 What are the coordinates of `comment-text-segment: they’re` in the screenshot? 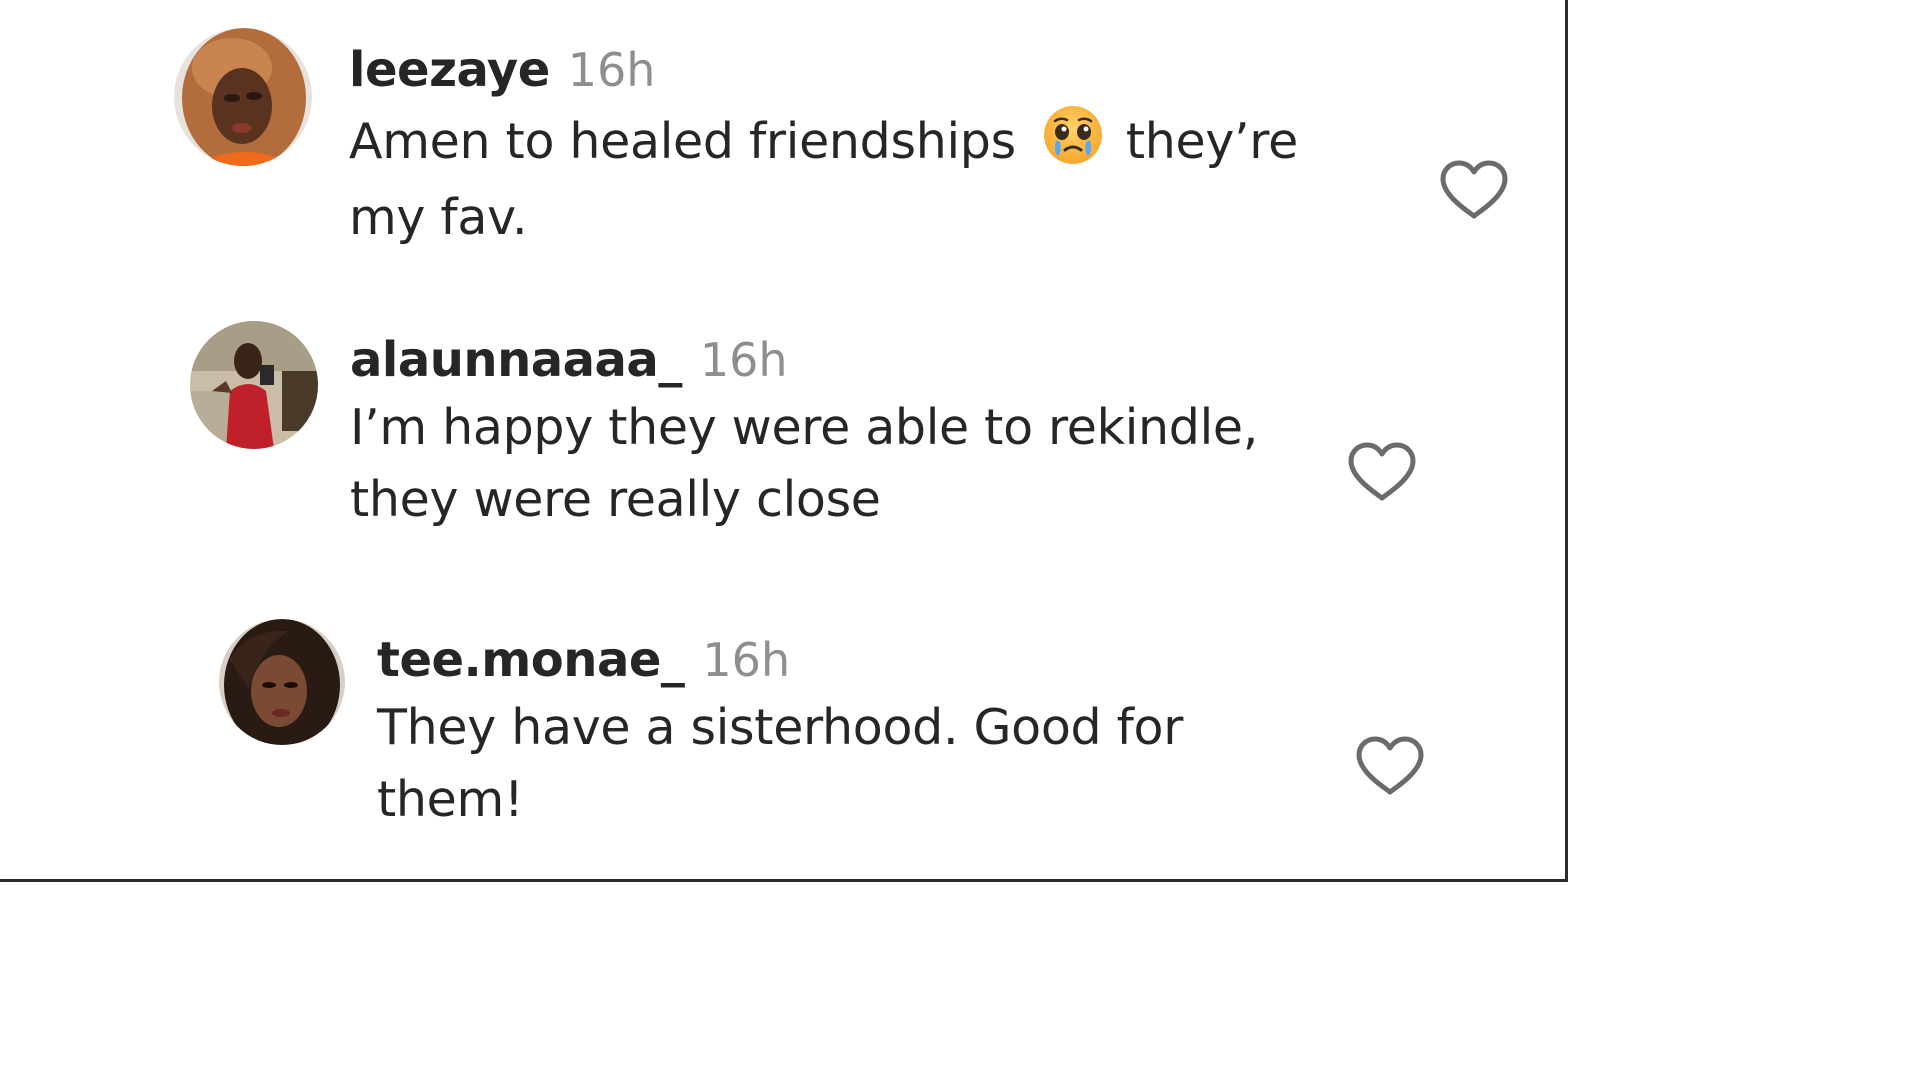 It's located at (1211, 141).